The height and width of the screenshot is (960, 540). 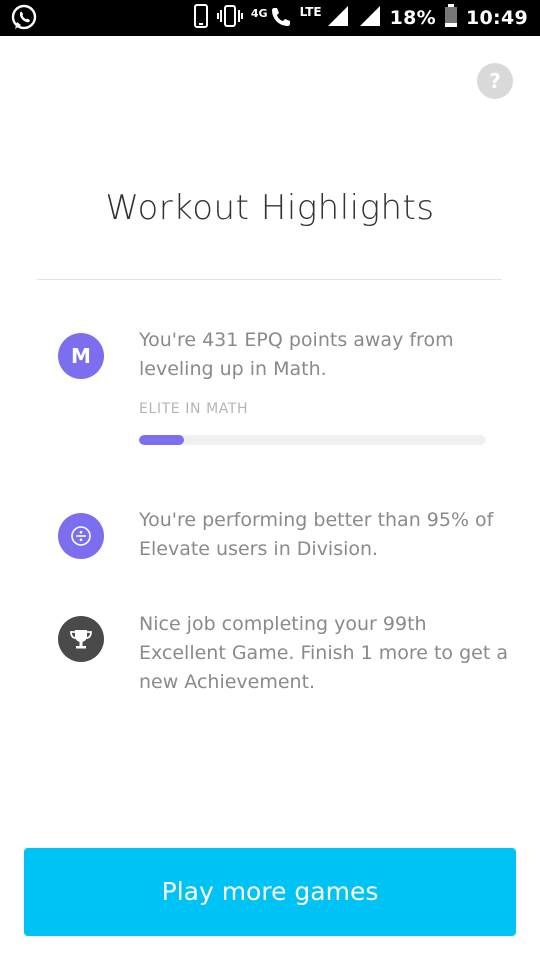 I want to click on clock: 10:49, so click(x=497, y=18).